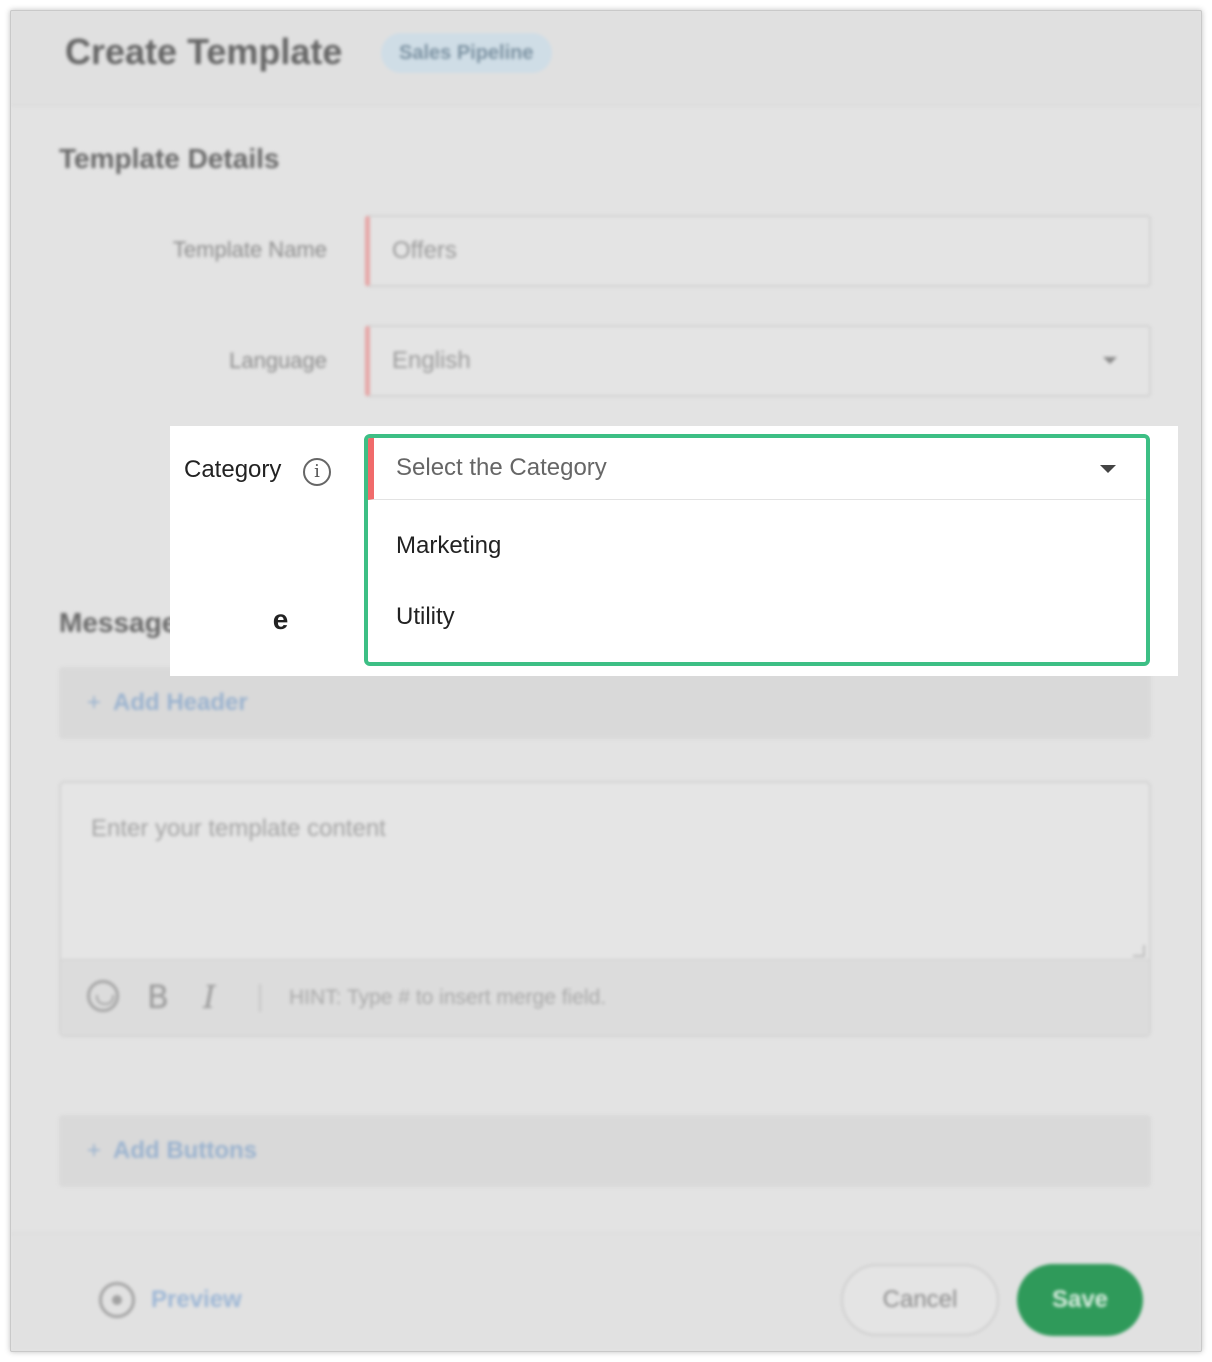 The height and width of the screenshot is (1362, 1212). What do you see at coordinates (1139, 951) in the screenshot?
I see `resize-handle-icon` at bounding box center [1139, 951].